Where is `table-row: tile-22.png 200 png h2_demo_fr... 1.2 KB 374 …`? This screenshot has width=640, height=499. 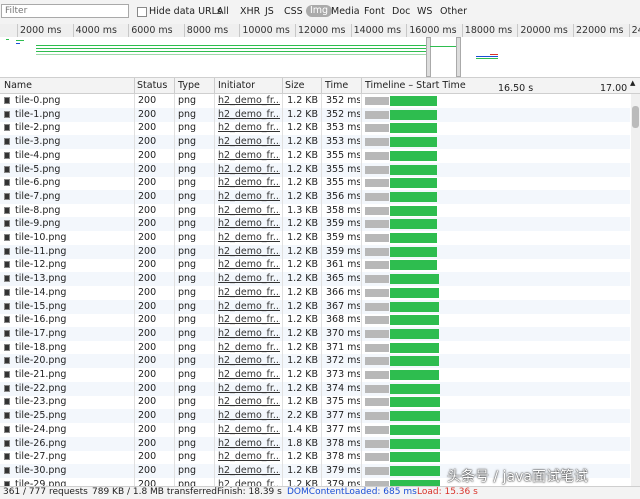
table-row: tile-22.png 200 png h2_demo_fr... 1.2 KB 374 … is located at coordinates (315, 388).